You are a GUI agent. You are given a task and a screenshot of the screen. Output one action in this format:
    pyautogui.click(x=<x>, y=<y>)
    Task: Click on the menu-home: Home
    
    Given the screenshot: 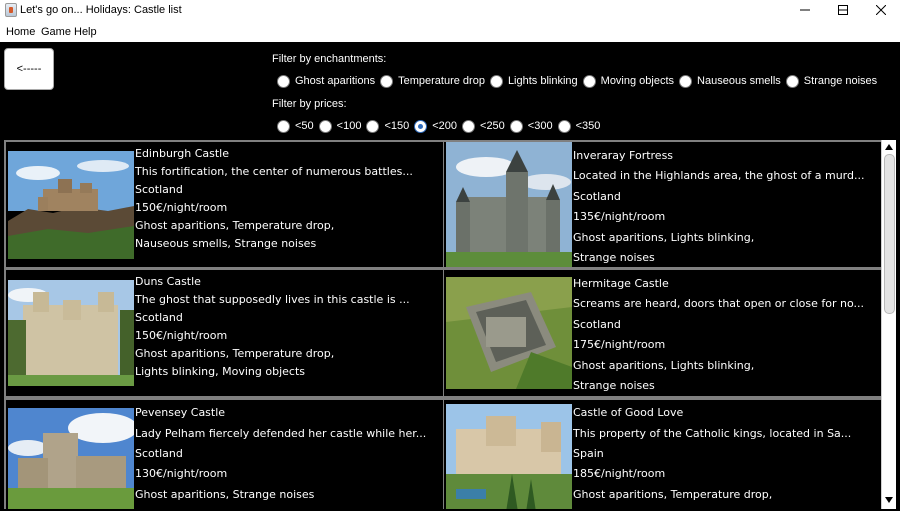 What is the action you would take?
    pyautogui.click(x=20, y=32)
    